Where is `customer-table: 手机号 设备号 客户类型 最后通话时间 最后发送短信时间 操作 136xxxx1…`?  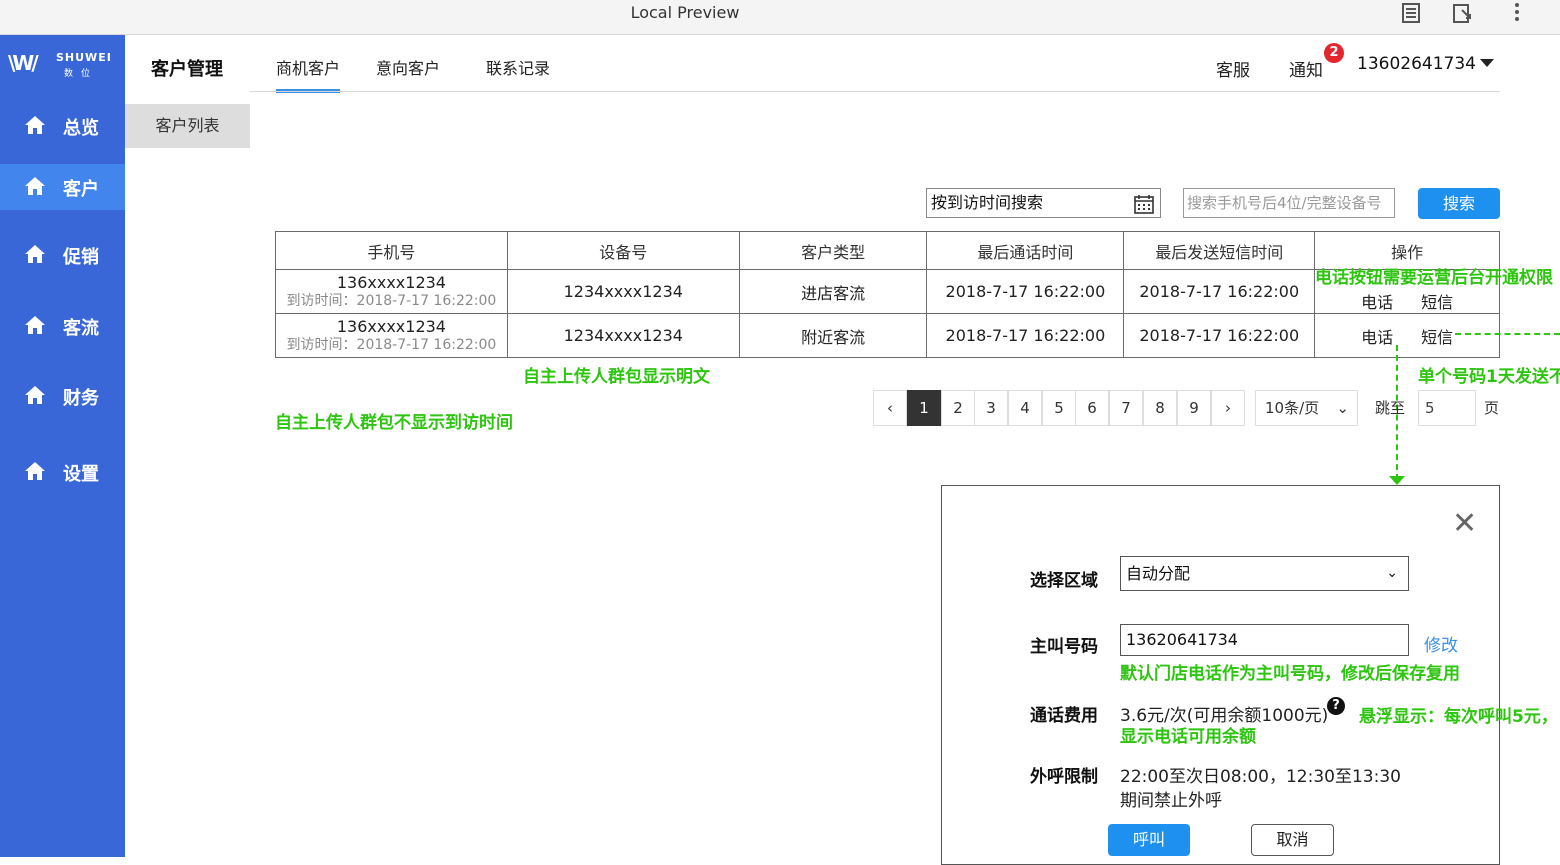 customer-table: 手机号 设备号 客户类型 最后通话时间 最后发送短信时间 操作 136xxxx1… is located at coordinates (887, 294).